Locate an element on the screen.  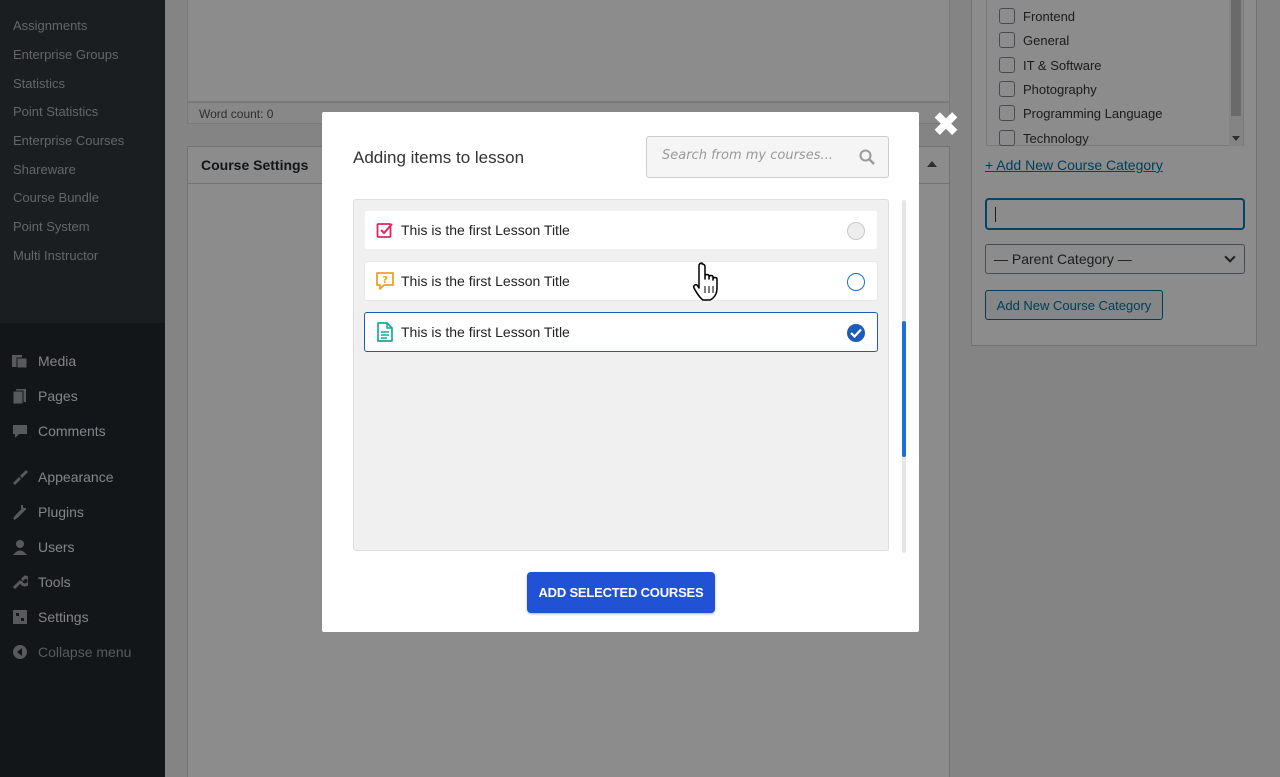
search-box is located at coordinates (767, 157).